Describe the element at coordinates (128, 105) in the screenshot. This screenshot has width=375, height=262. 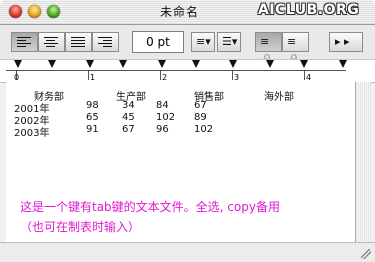
I see `table-cell: 34` at that location.